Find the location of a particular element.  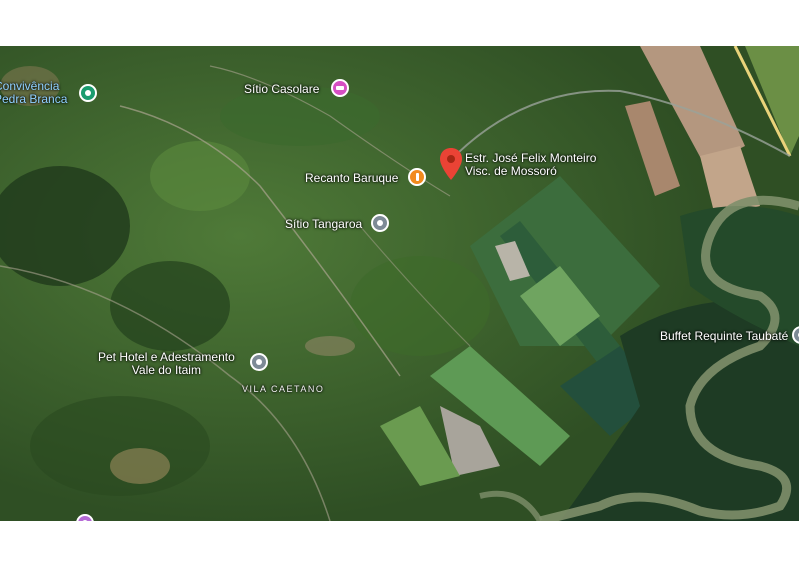

area-label-vila-caetano: VILA CAETANO is located at coordinates (283, 389).